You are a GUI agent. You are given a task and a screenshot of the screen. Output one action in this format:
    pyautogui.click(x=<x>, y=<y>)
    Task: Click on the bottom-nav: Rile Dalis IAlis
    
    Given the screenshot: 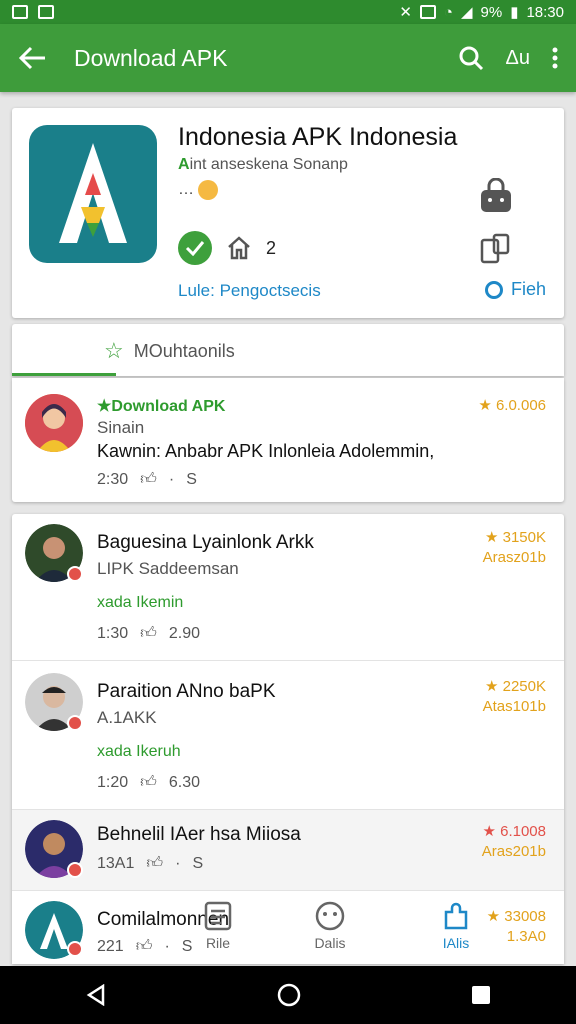 What is the action you would take?
    pyautogui.click(x=288, y=933)
    